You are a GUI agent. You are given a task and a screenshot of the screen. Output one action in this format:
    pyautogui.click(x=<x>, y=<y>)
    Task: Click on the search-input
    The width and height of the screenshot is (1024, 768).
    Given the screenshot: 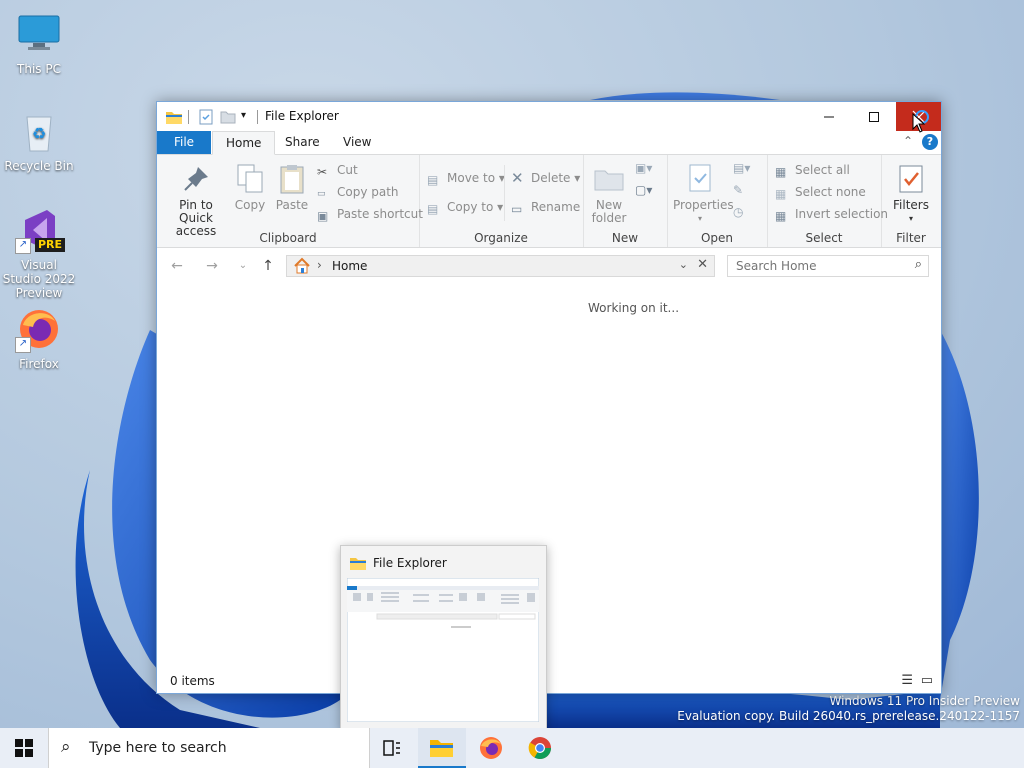 What is the action you would take?
    pyautogui.click(x=818, y=266)
    